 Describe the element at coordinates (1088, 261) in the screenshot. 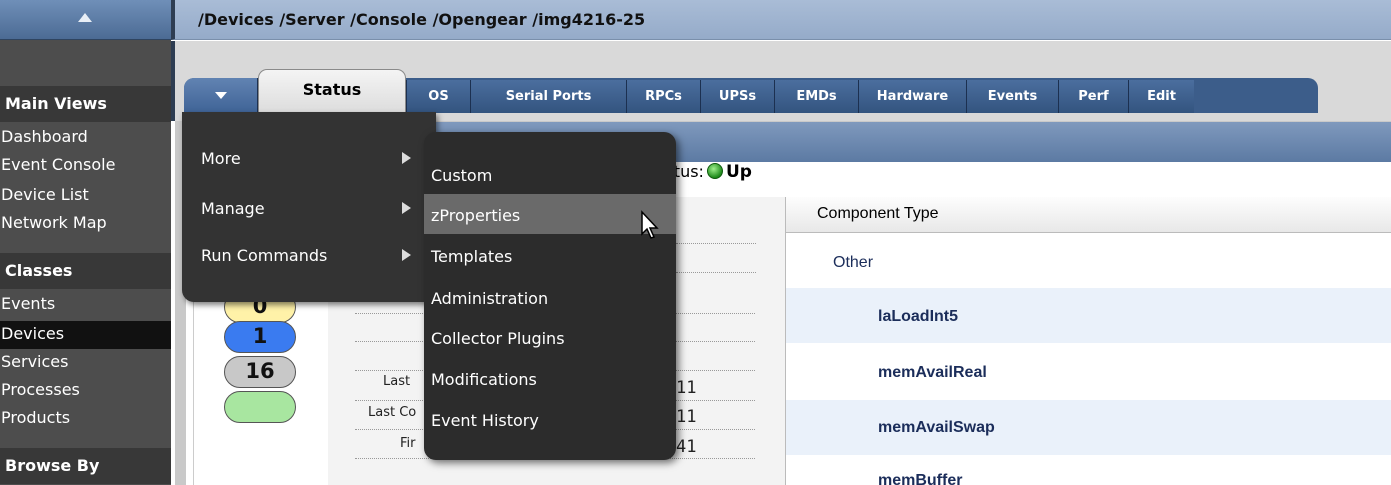

I see `group-row: Other` at that location.